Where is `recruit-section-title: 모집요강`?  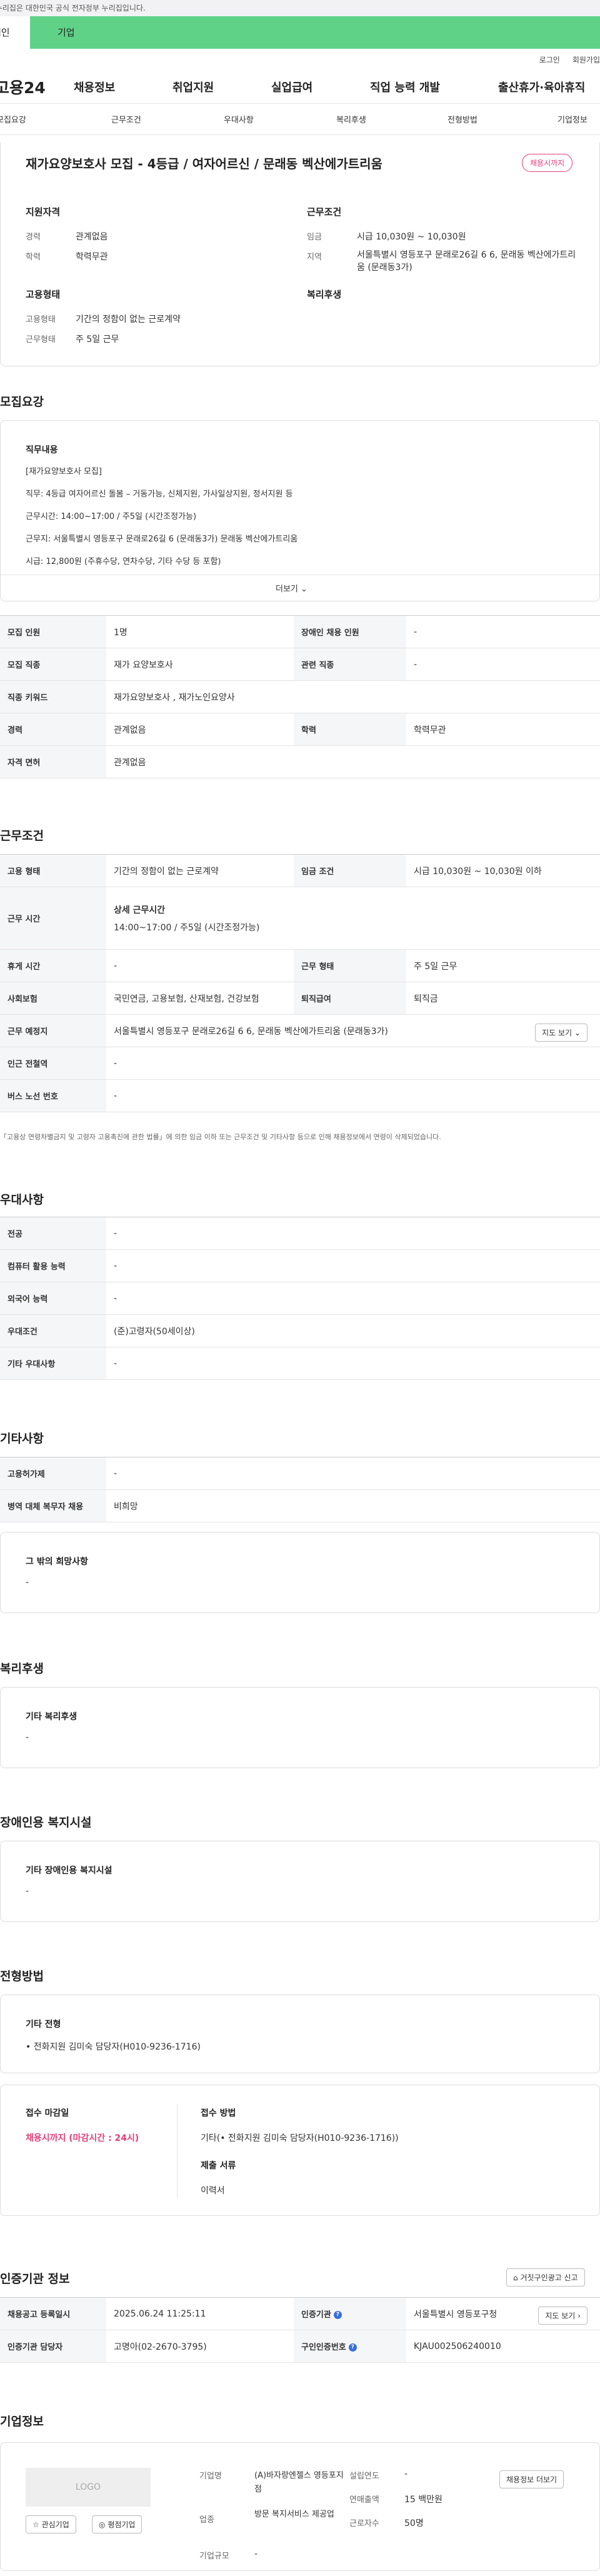
recruit-section-title: 모집요강 is located at coordinates (22, 402).